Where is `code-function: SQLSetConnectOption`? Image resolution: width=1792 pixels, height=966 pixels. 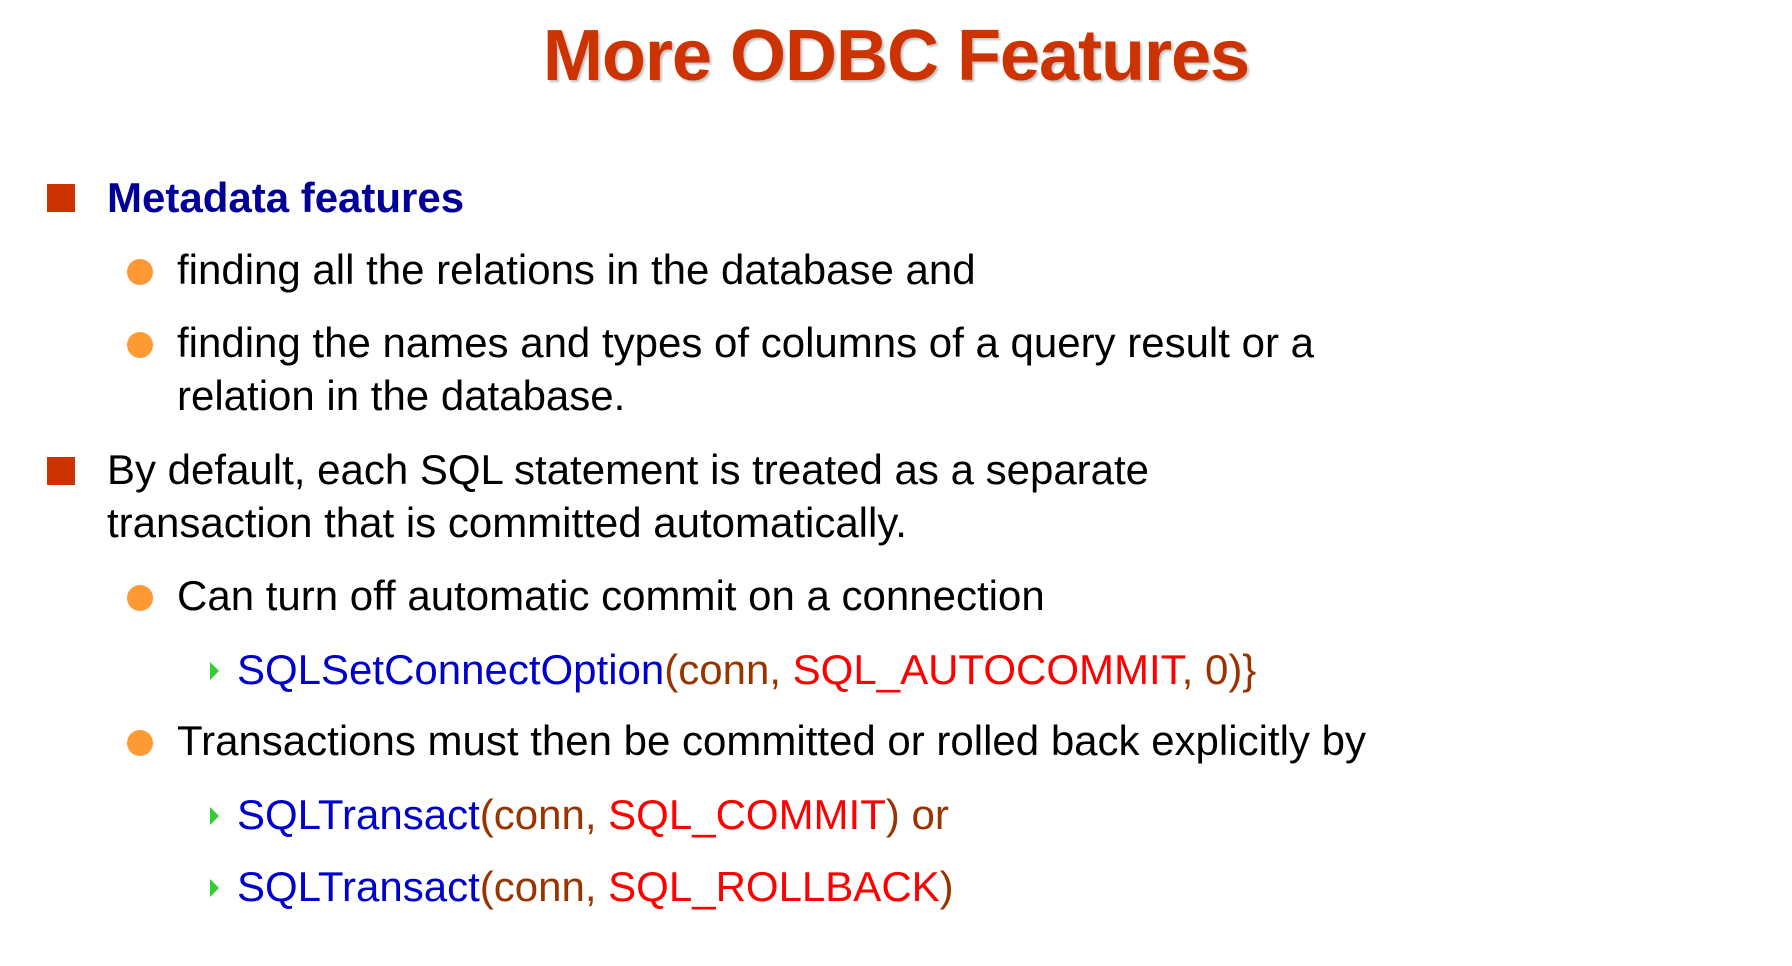
code-function: SQLSetConnectOption is located at coordinates (451, 669).